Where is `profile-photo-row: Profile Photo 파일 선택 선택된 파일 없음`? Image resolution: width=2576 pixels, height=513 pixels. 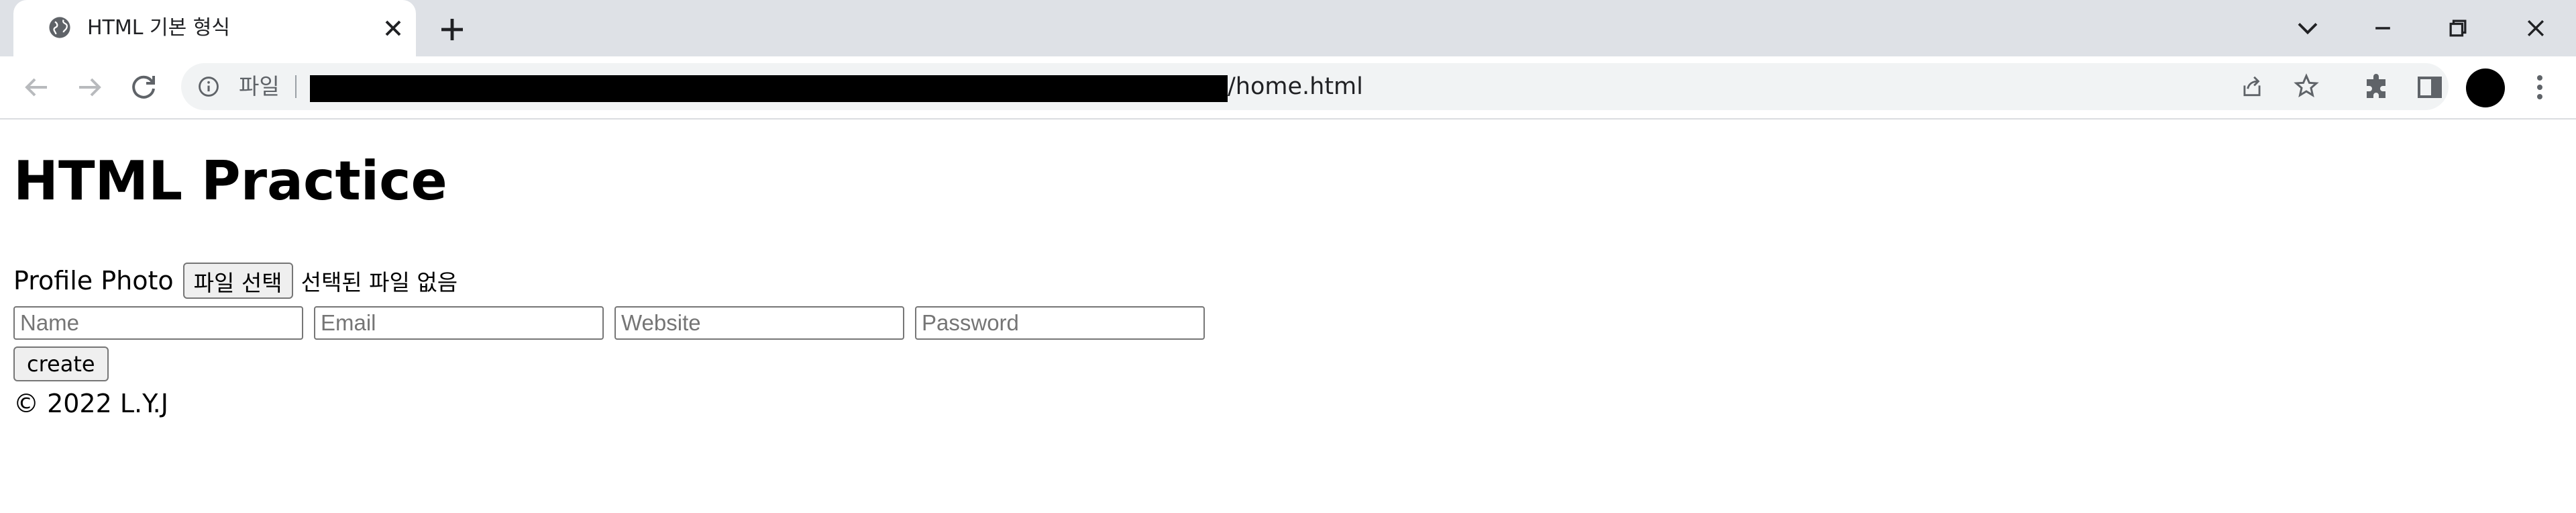 profile-photo-row: Profile Photo 파일 선택 선택된 파일 없음 is located at coordinates (235, 280).